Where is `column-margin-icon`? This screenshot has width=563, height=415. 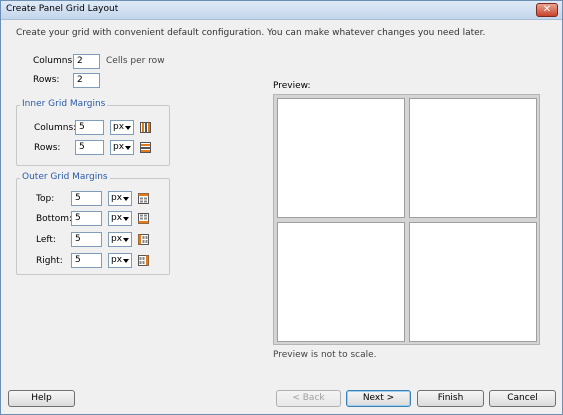
column-margin-icon is located at coordinates (145, 127).